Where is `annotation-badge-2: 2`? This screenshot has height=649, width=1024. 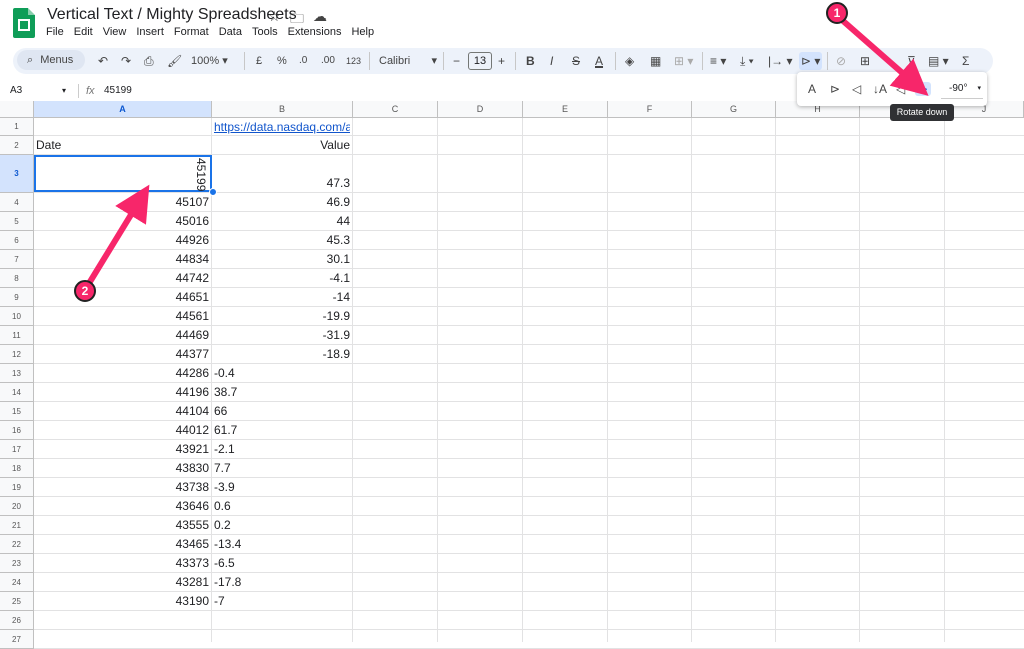 annotation-badge-2: 2 is located at coordinates (85, 291).